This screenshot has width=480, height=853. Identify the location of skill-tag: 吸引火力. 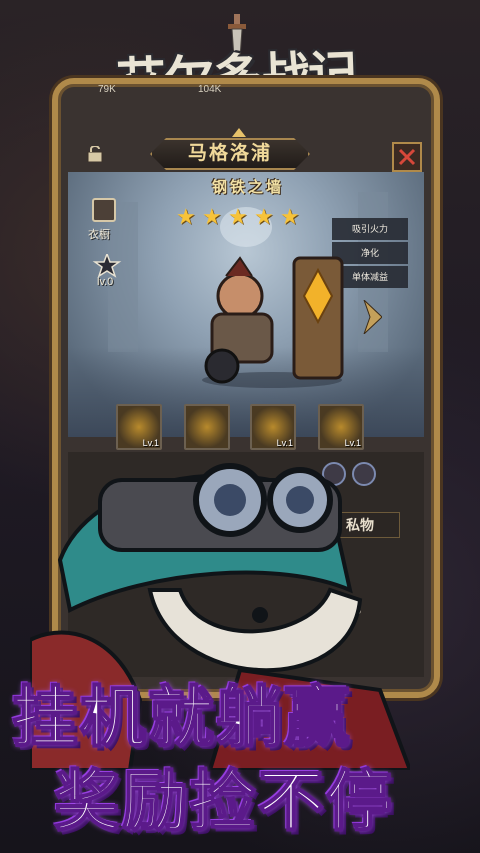
(370, 229).